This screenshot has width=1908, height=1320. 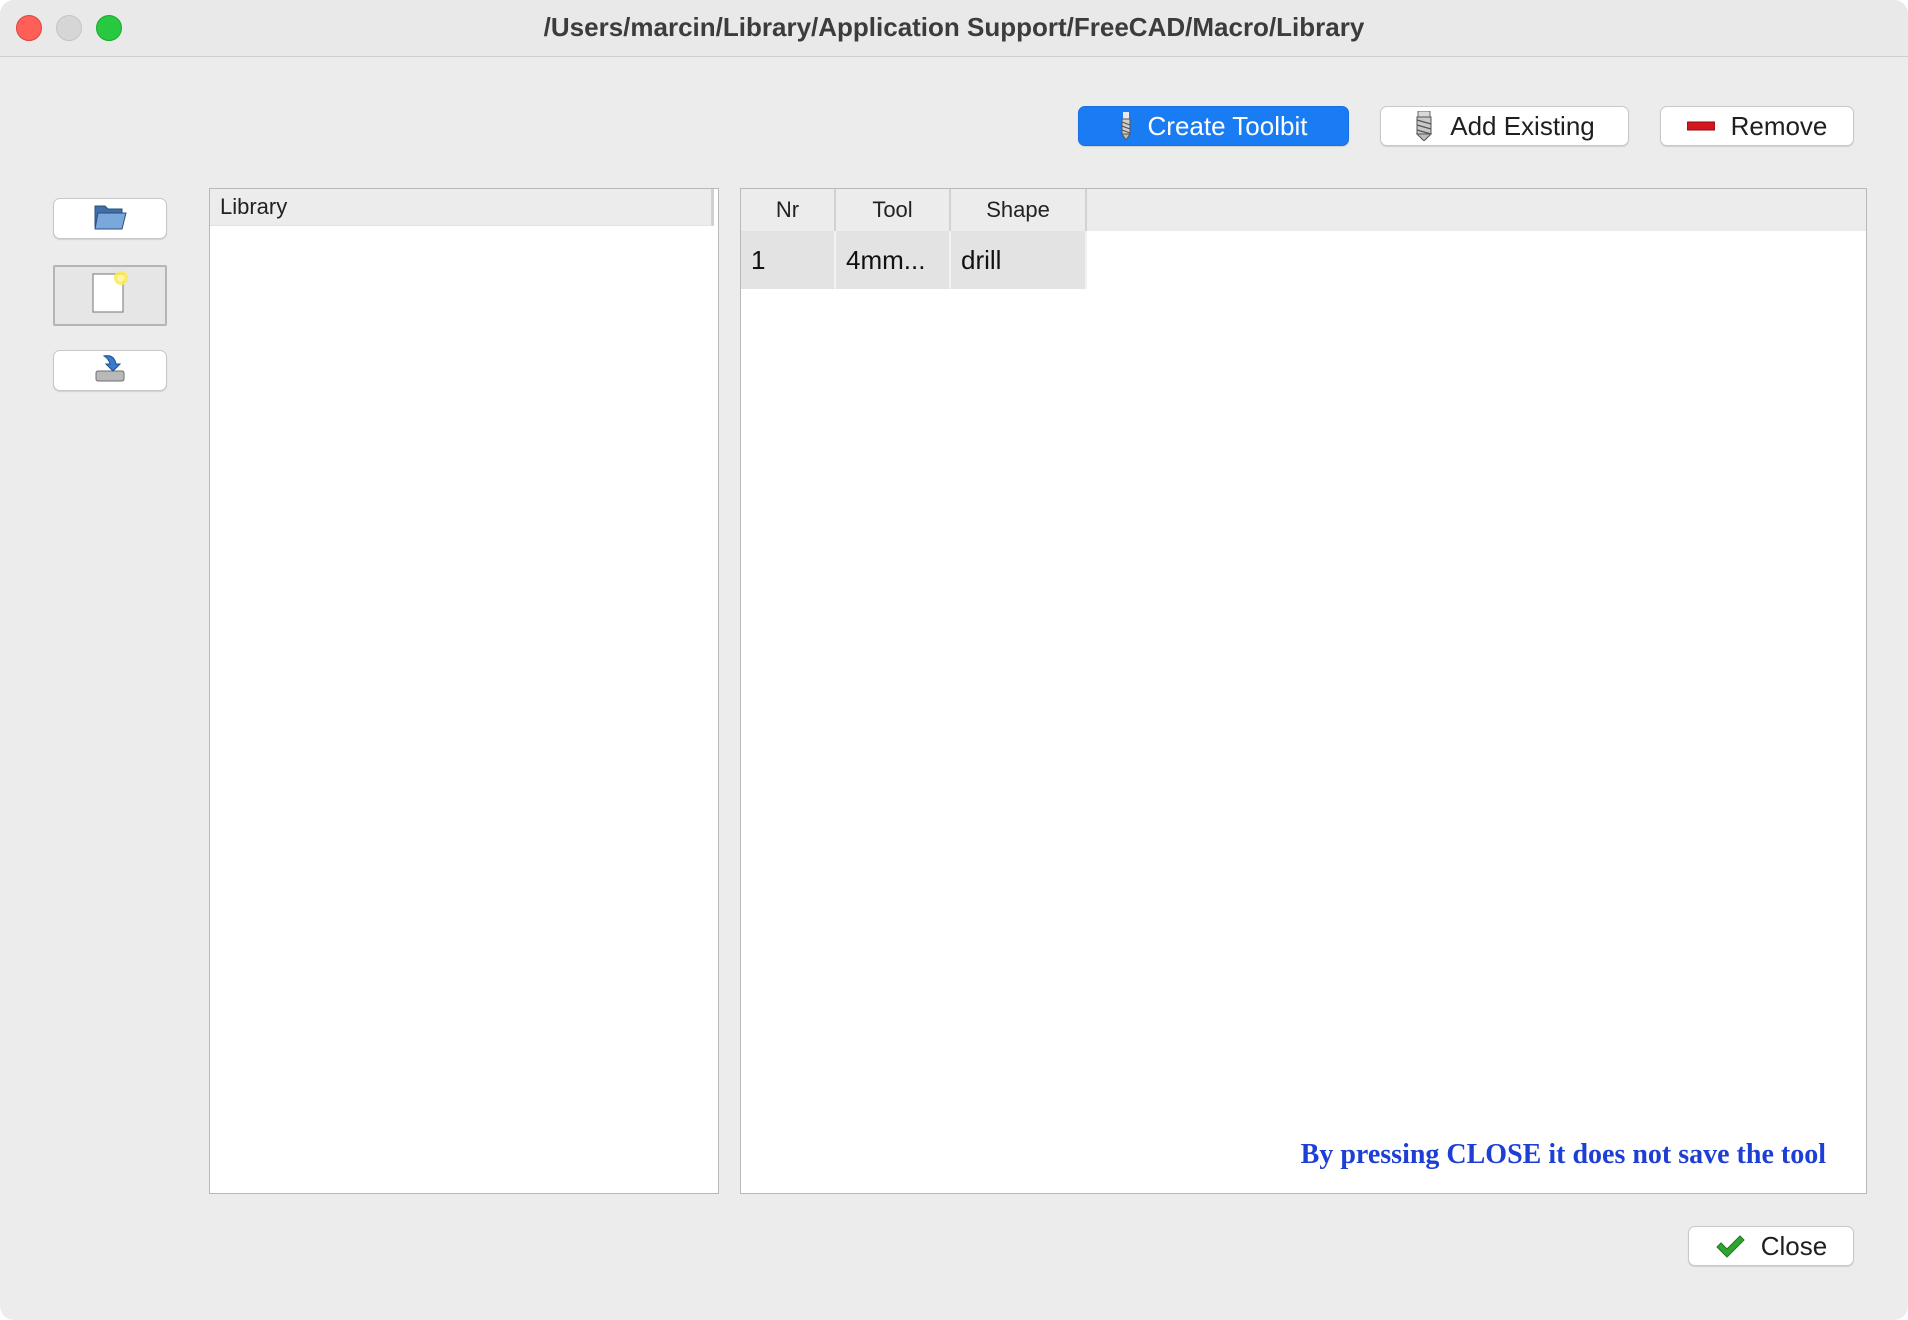 I want to click on new-document-icon, so click(x=110, y=295).